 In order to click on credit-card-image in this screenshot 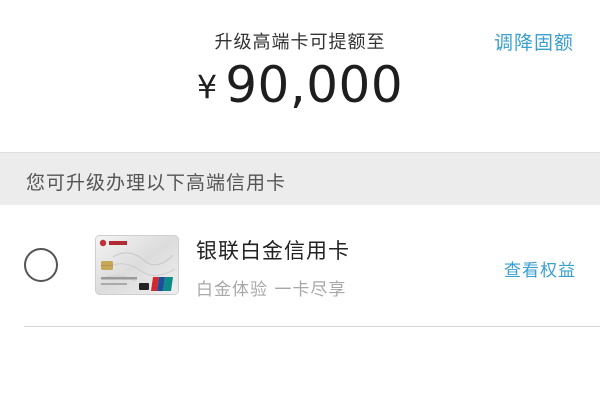, I will do `click(137, 265)`.